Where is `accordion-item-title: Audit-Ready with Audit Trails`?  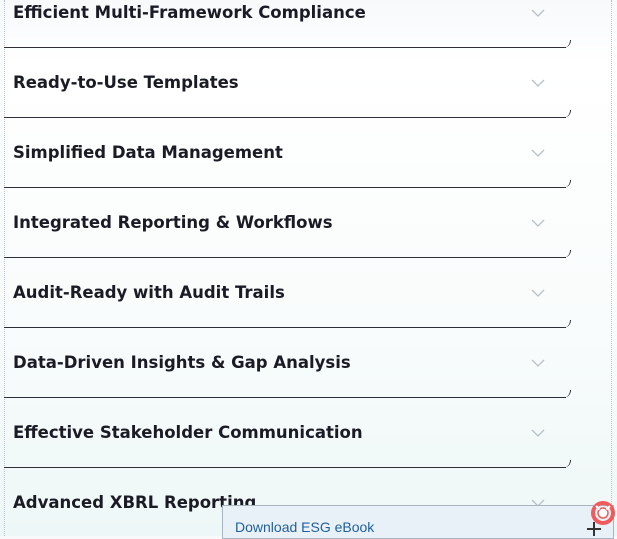
accordion-item-title: Audit-Ready with Audit Trails is located at coordinates (149, 292).